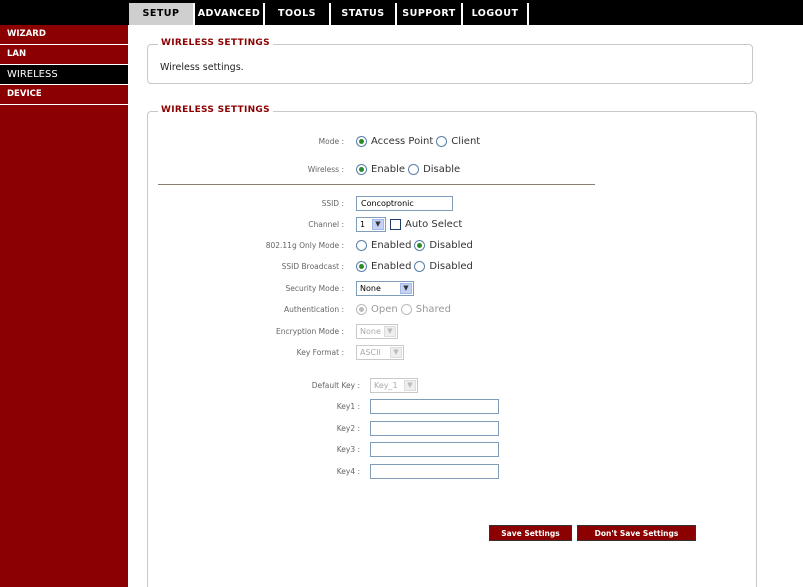 This screenshot has height=587, width=803. What do you see at coordinates (312, 266) in the screenshot?
I see `ssid-broadcast-label: SSID Broadcast :` at bounding box center [312, 266].